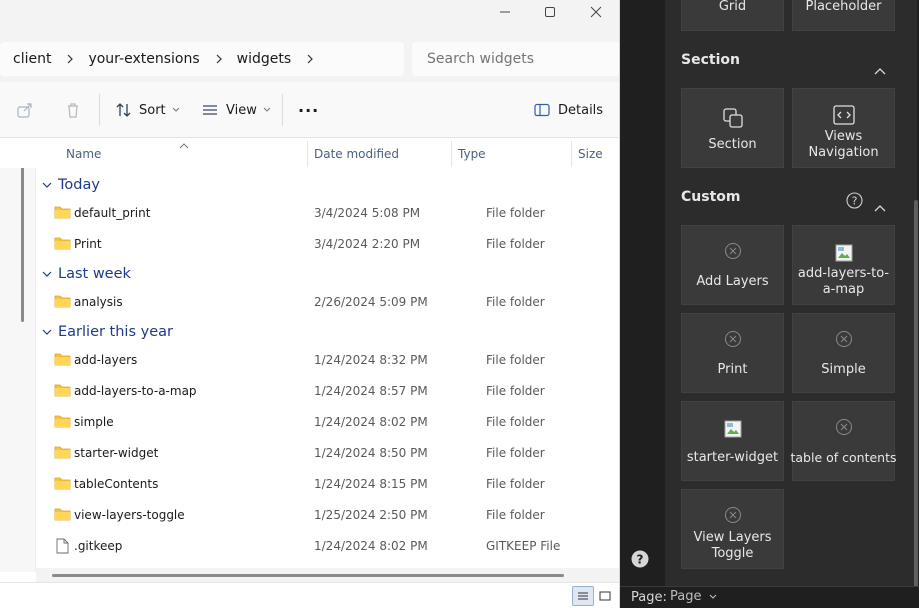  I want to click on file-row: simple 1/24/2024 8:02 PM File folder, so click(327, 422).